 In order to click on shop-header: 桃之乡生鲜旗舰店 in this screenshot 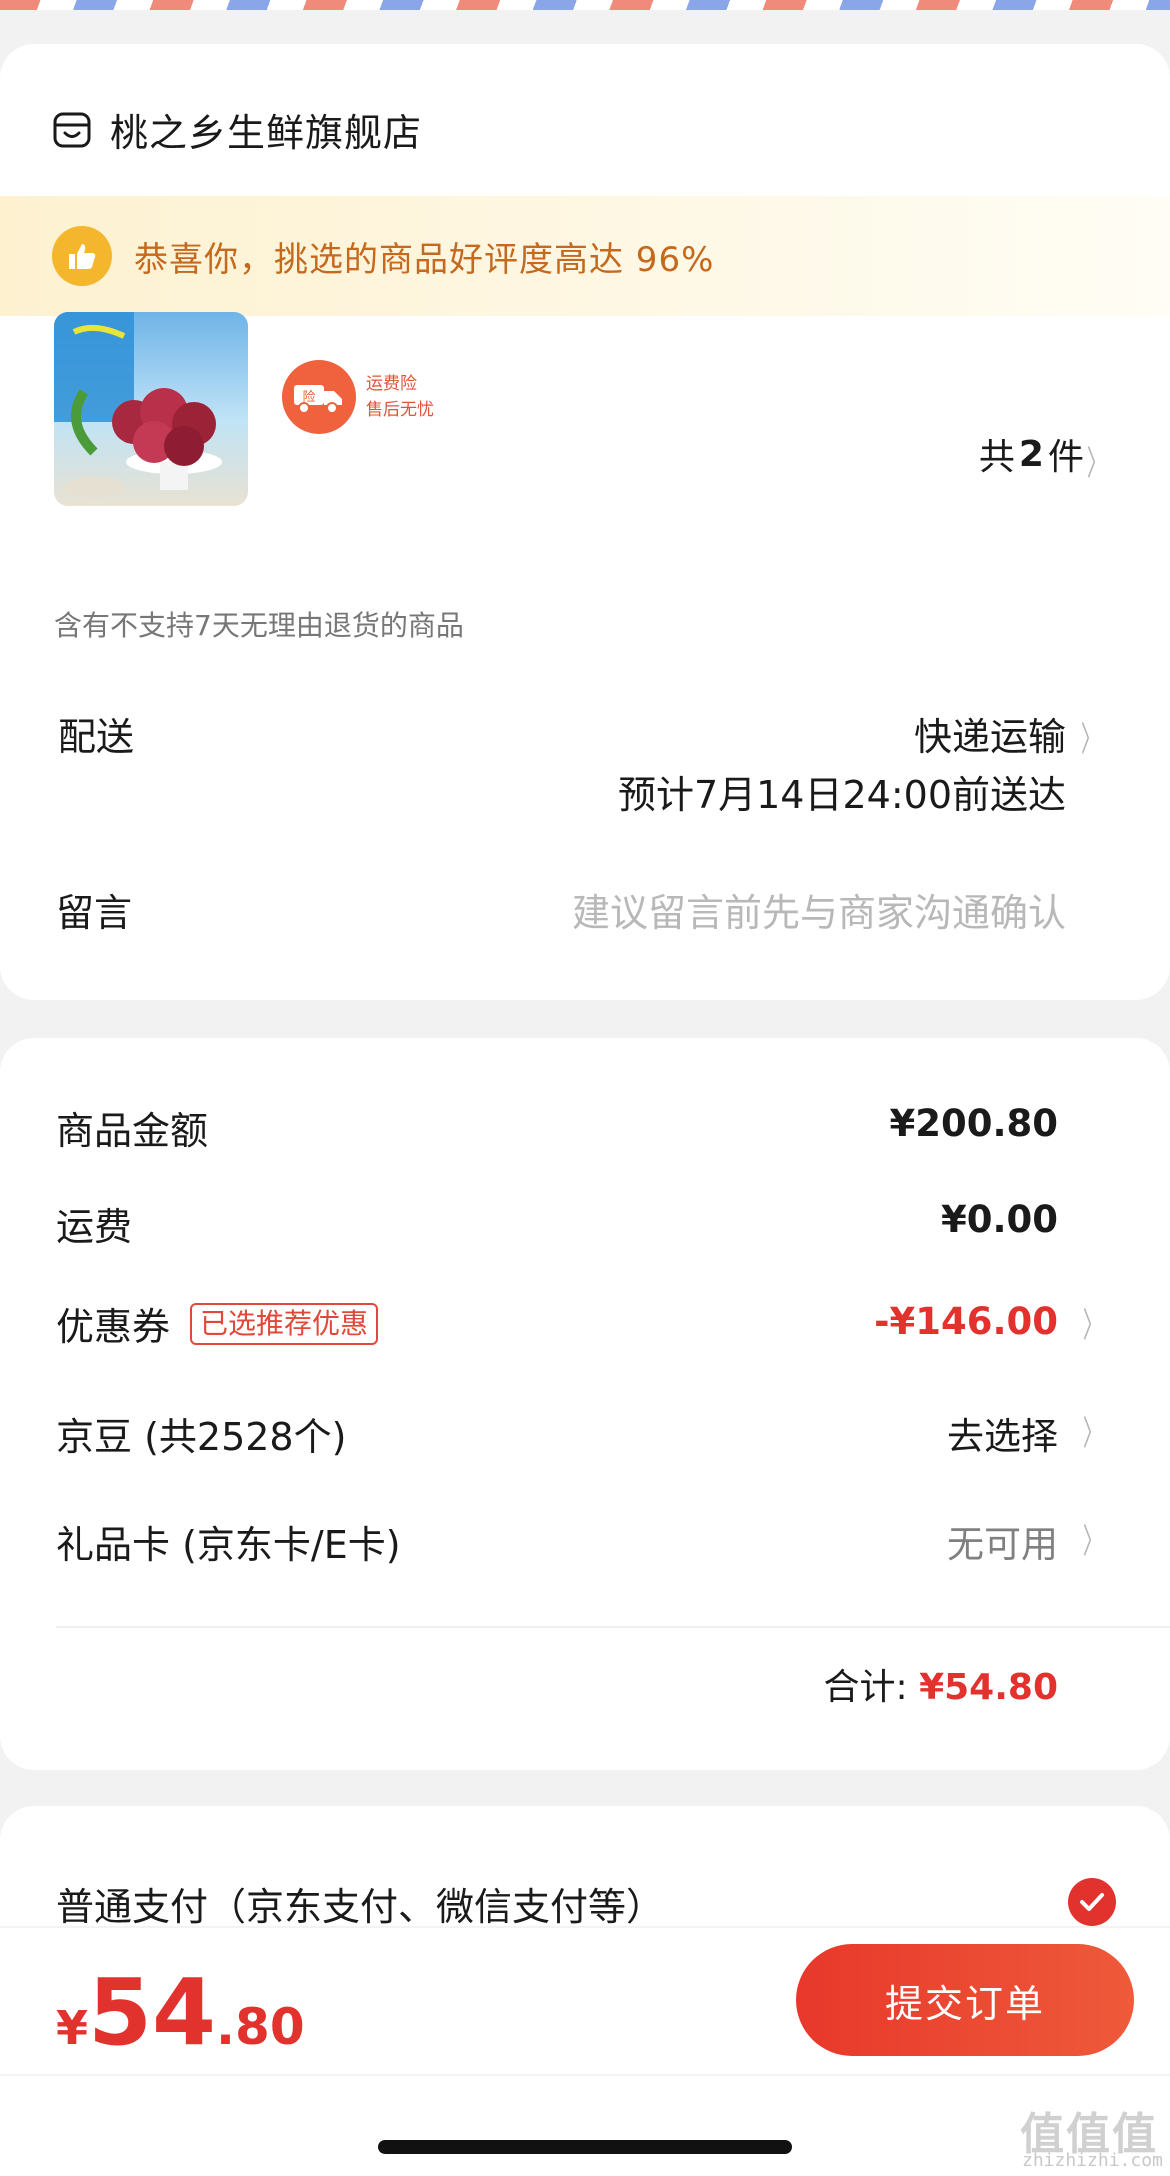, I will do `click(237, 129)`.